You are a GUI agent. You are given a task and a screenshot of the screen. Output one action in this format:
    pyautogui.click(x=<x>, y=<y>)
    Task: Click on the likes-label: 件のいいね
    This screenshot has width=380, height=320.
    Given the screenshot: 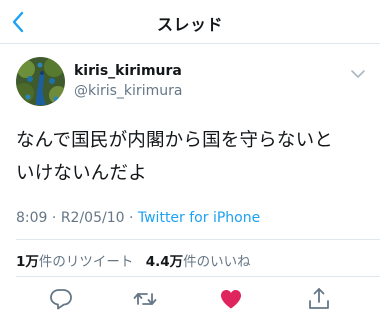 What is the action you would take?
    pyautogui.click(x=217, y=262)
    